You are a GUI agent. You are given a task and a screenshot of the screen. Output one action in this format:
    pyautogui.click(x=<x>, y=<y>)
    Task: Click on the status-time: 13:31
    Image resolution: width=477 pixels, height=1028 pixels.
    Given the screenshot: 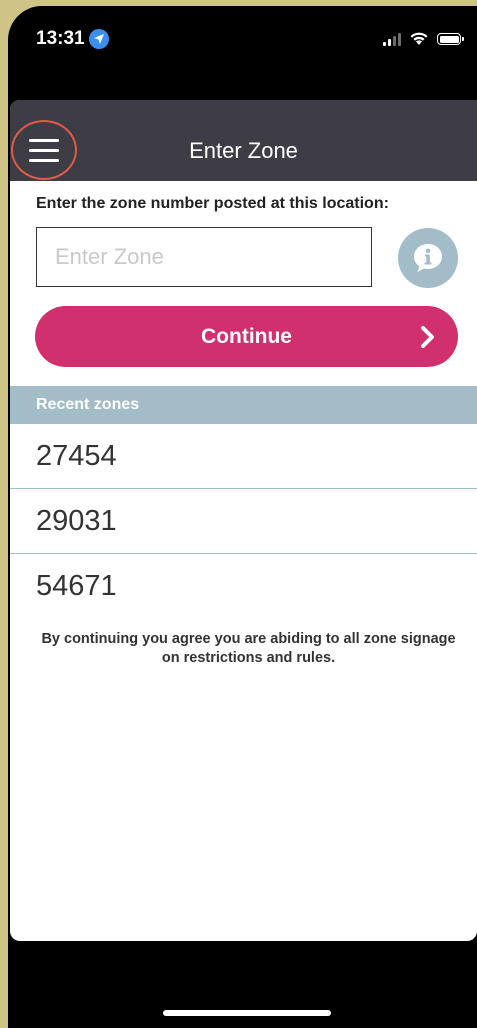 What is the action you would take?
    pyautogui.click(x=72, y=39)
    